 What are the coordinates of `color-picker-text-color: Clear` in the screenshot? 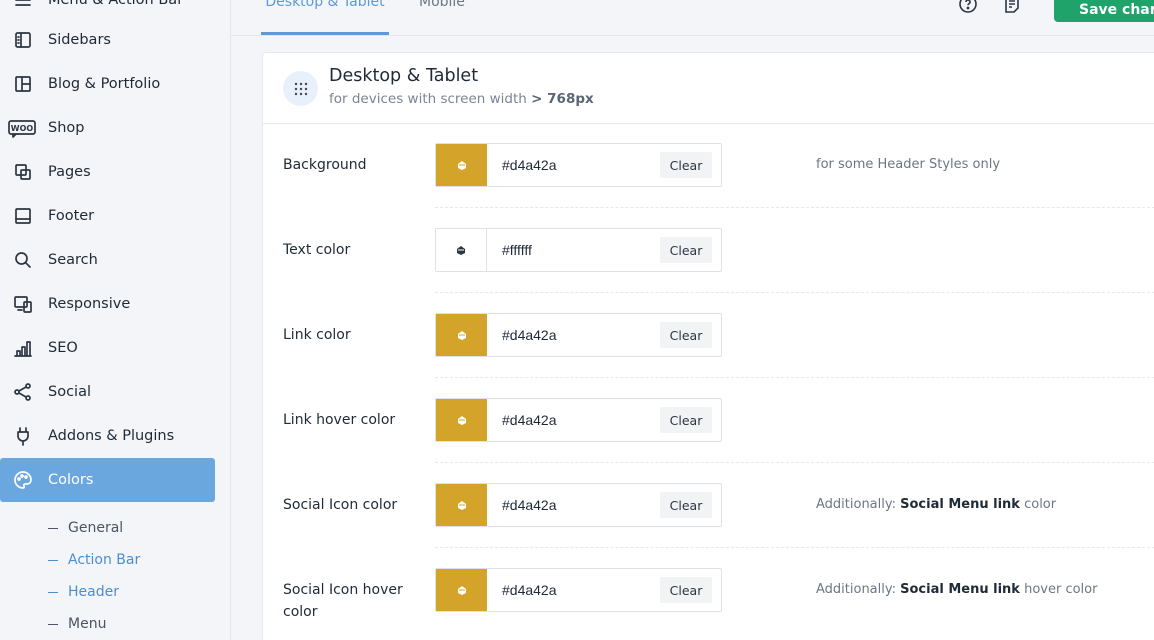 It's located at (578, 250).